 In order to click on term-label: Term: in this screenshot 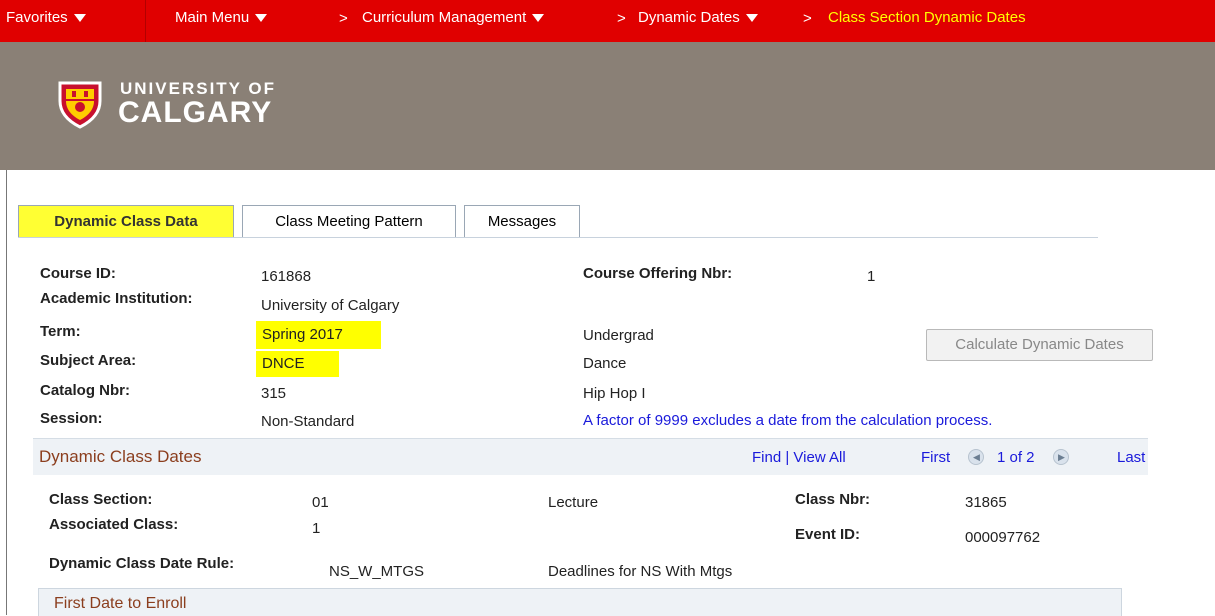, I will do `click(60, 331)`.